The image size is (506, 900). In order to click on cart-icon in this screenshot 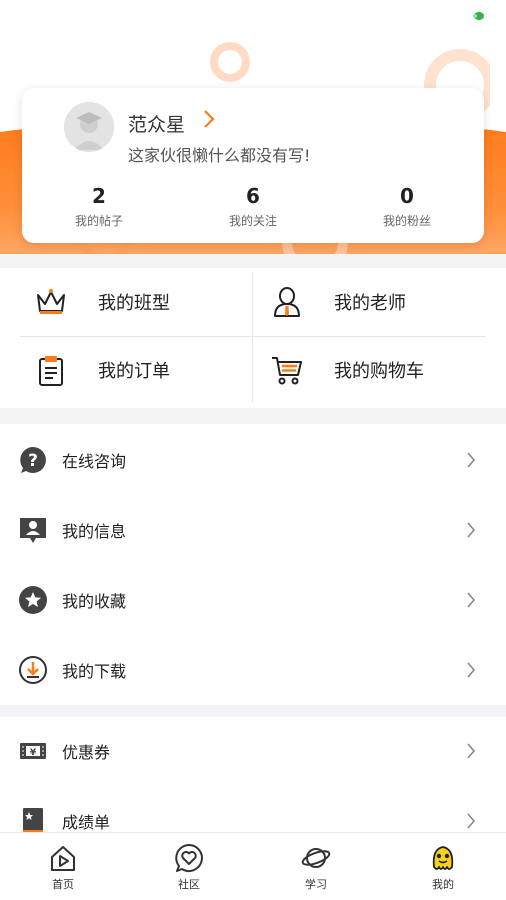, I will do `click(287, 371)`.